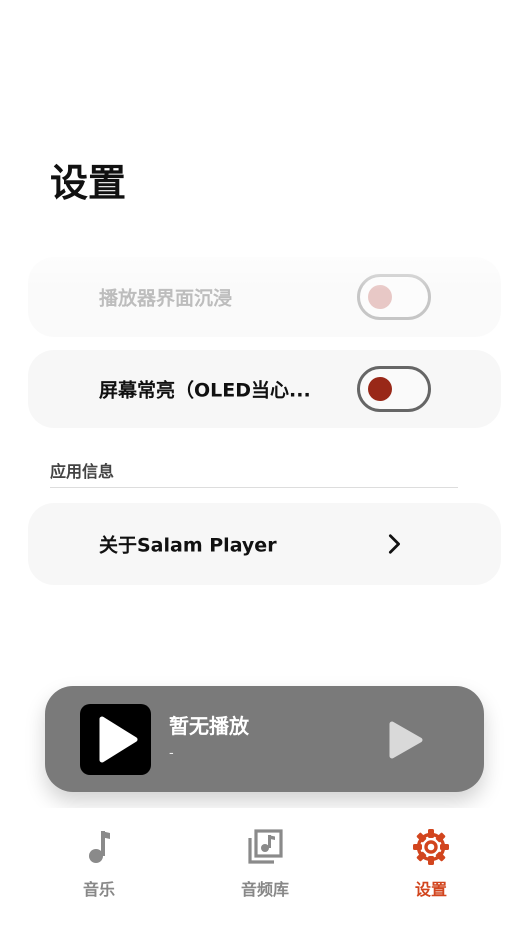  I want to click on nav-item-library: 音频库, so click(265, 864).